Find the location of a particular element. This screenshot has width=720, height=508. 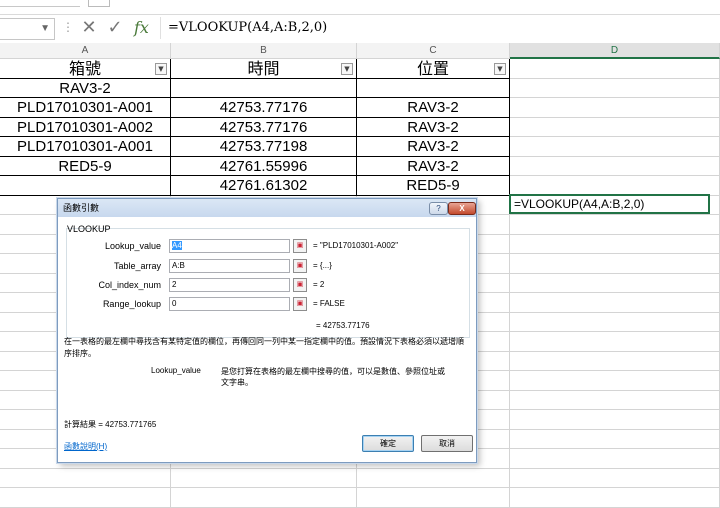

column-header-d: D is located at coordinates (615, 51).